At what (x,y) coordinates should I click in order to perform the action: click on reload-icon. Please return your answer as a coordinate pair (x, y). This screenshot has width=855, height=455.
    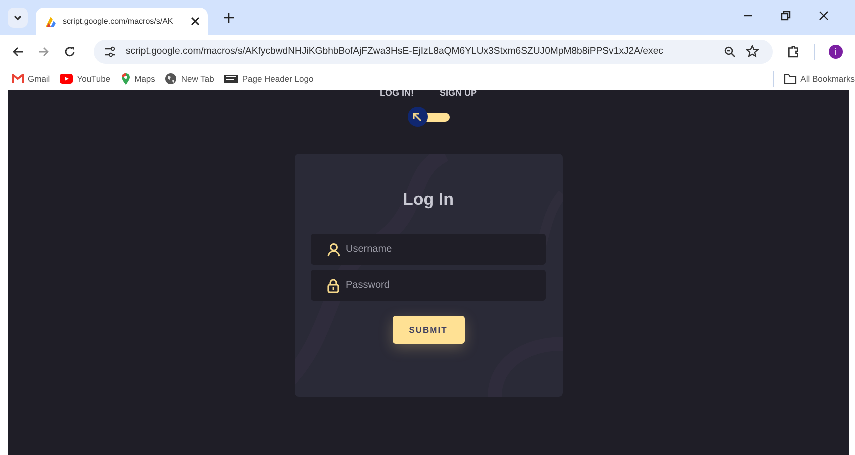
    Looking at the image, I should click on (70, 52).